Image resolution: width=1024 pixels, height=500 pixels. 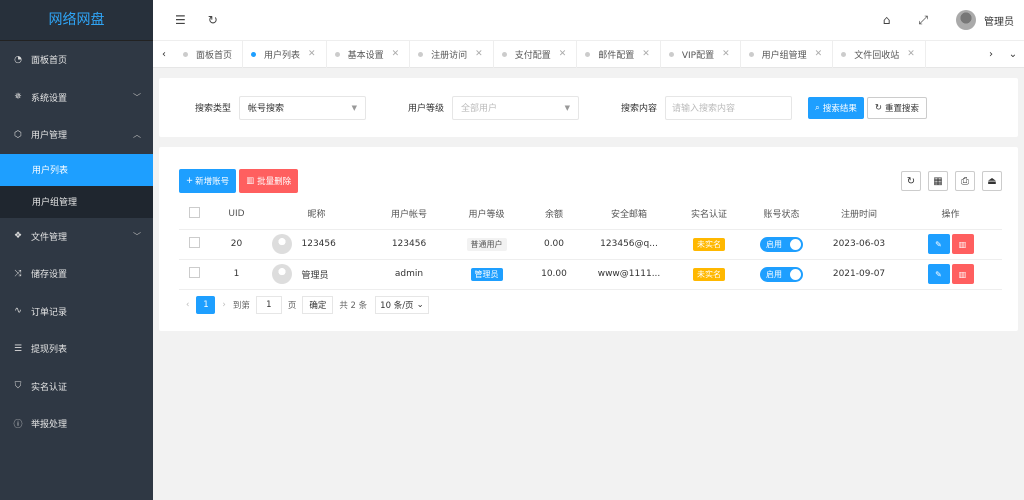 What do you see at coordinates (49, 312) in the screenshot?
I see `sidebar-item-label: 订单记录` at bounding box center [49, 312].